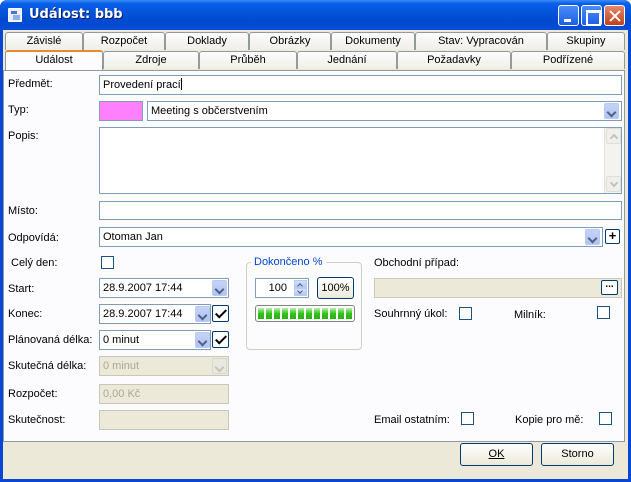 This screenshot has height=482, width=631. What do you see at coordinates (21, 289) in the screenshot?
I see `start-label: Start:` at bounding box center [21, 289].